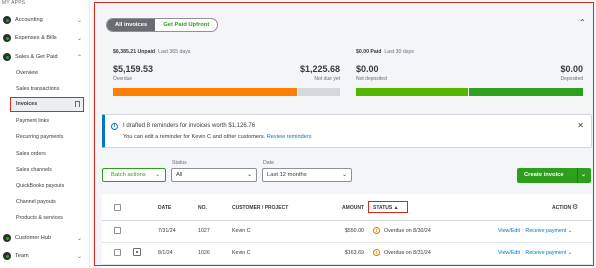 This screenshot has height=268, width=596. Describe the element at coordinates (44, 256) in the screenshot. I see `sidebar-section-team: Team ⌄` at that location.